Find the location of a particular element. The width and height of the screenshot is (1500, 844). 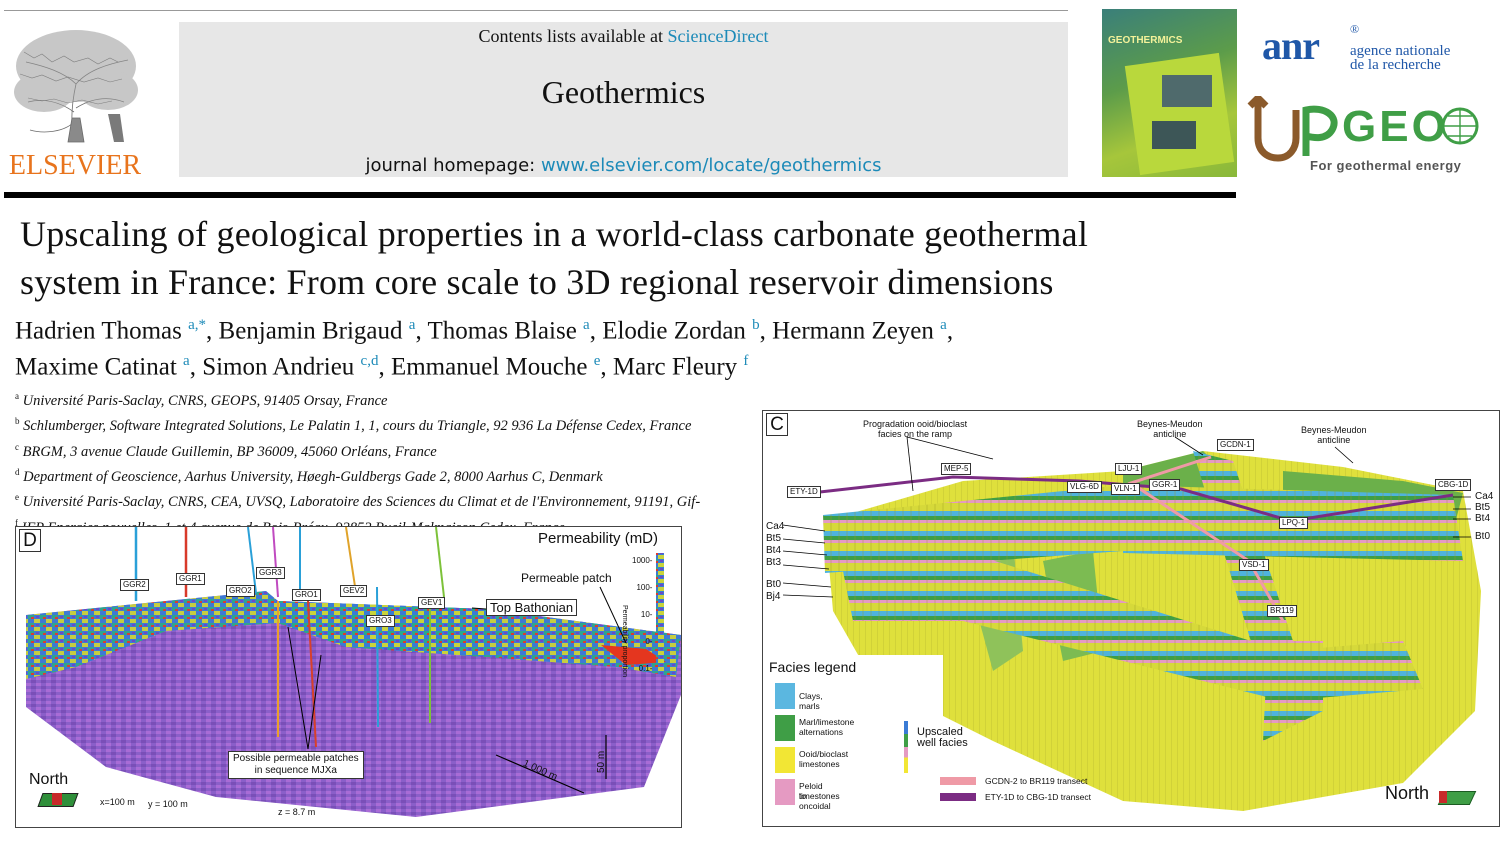

sciencedirect-link: ScienceDirect is located at coordinates (718, 36).